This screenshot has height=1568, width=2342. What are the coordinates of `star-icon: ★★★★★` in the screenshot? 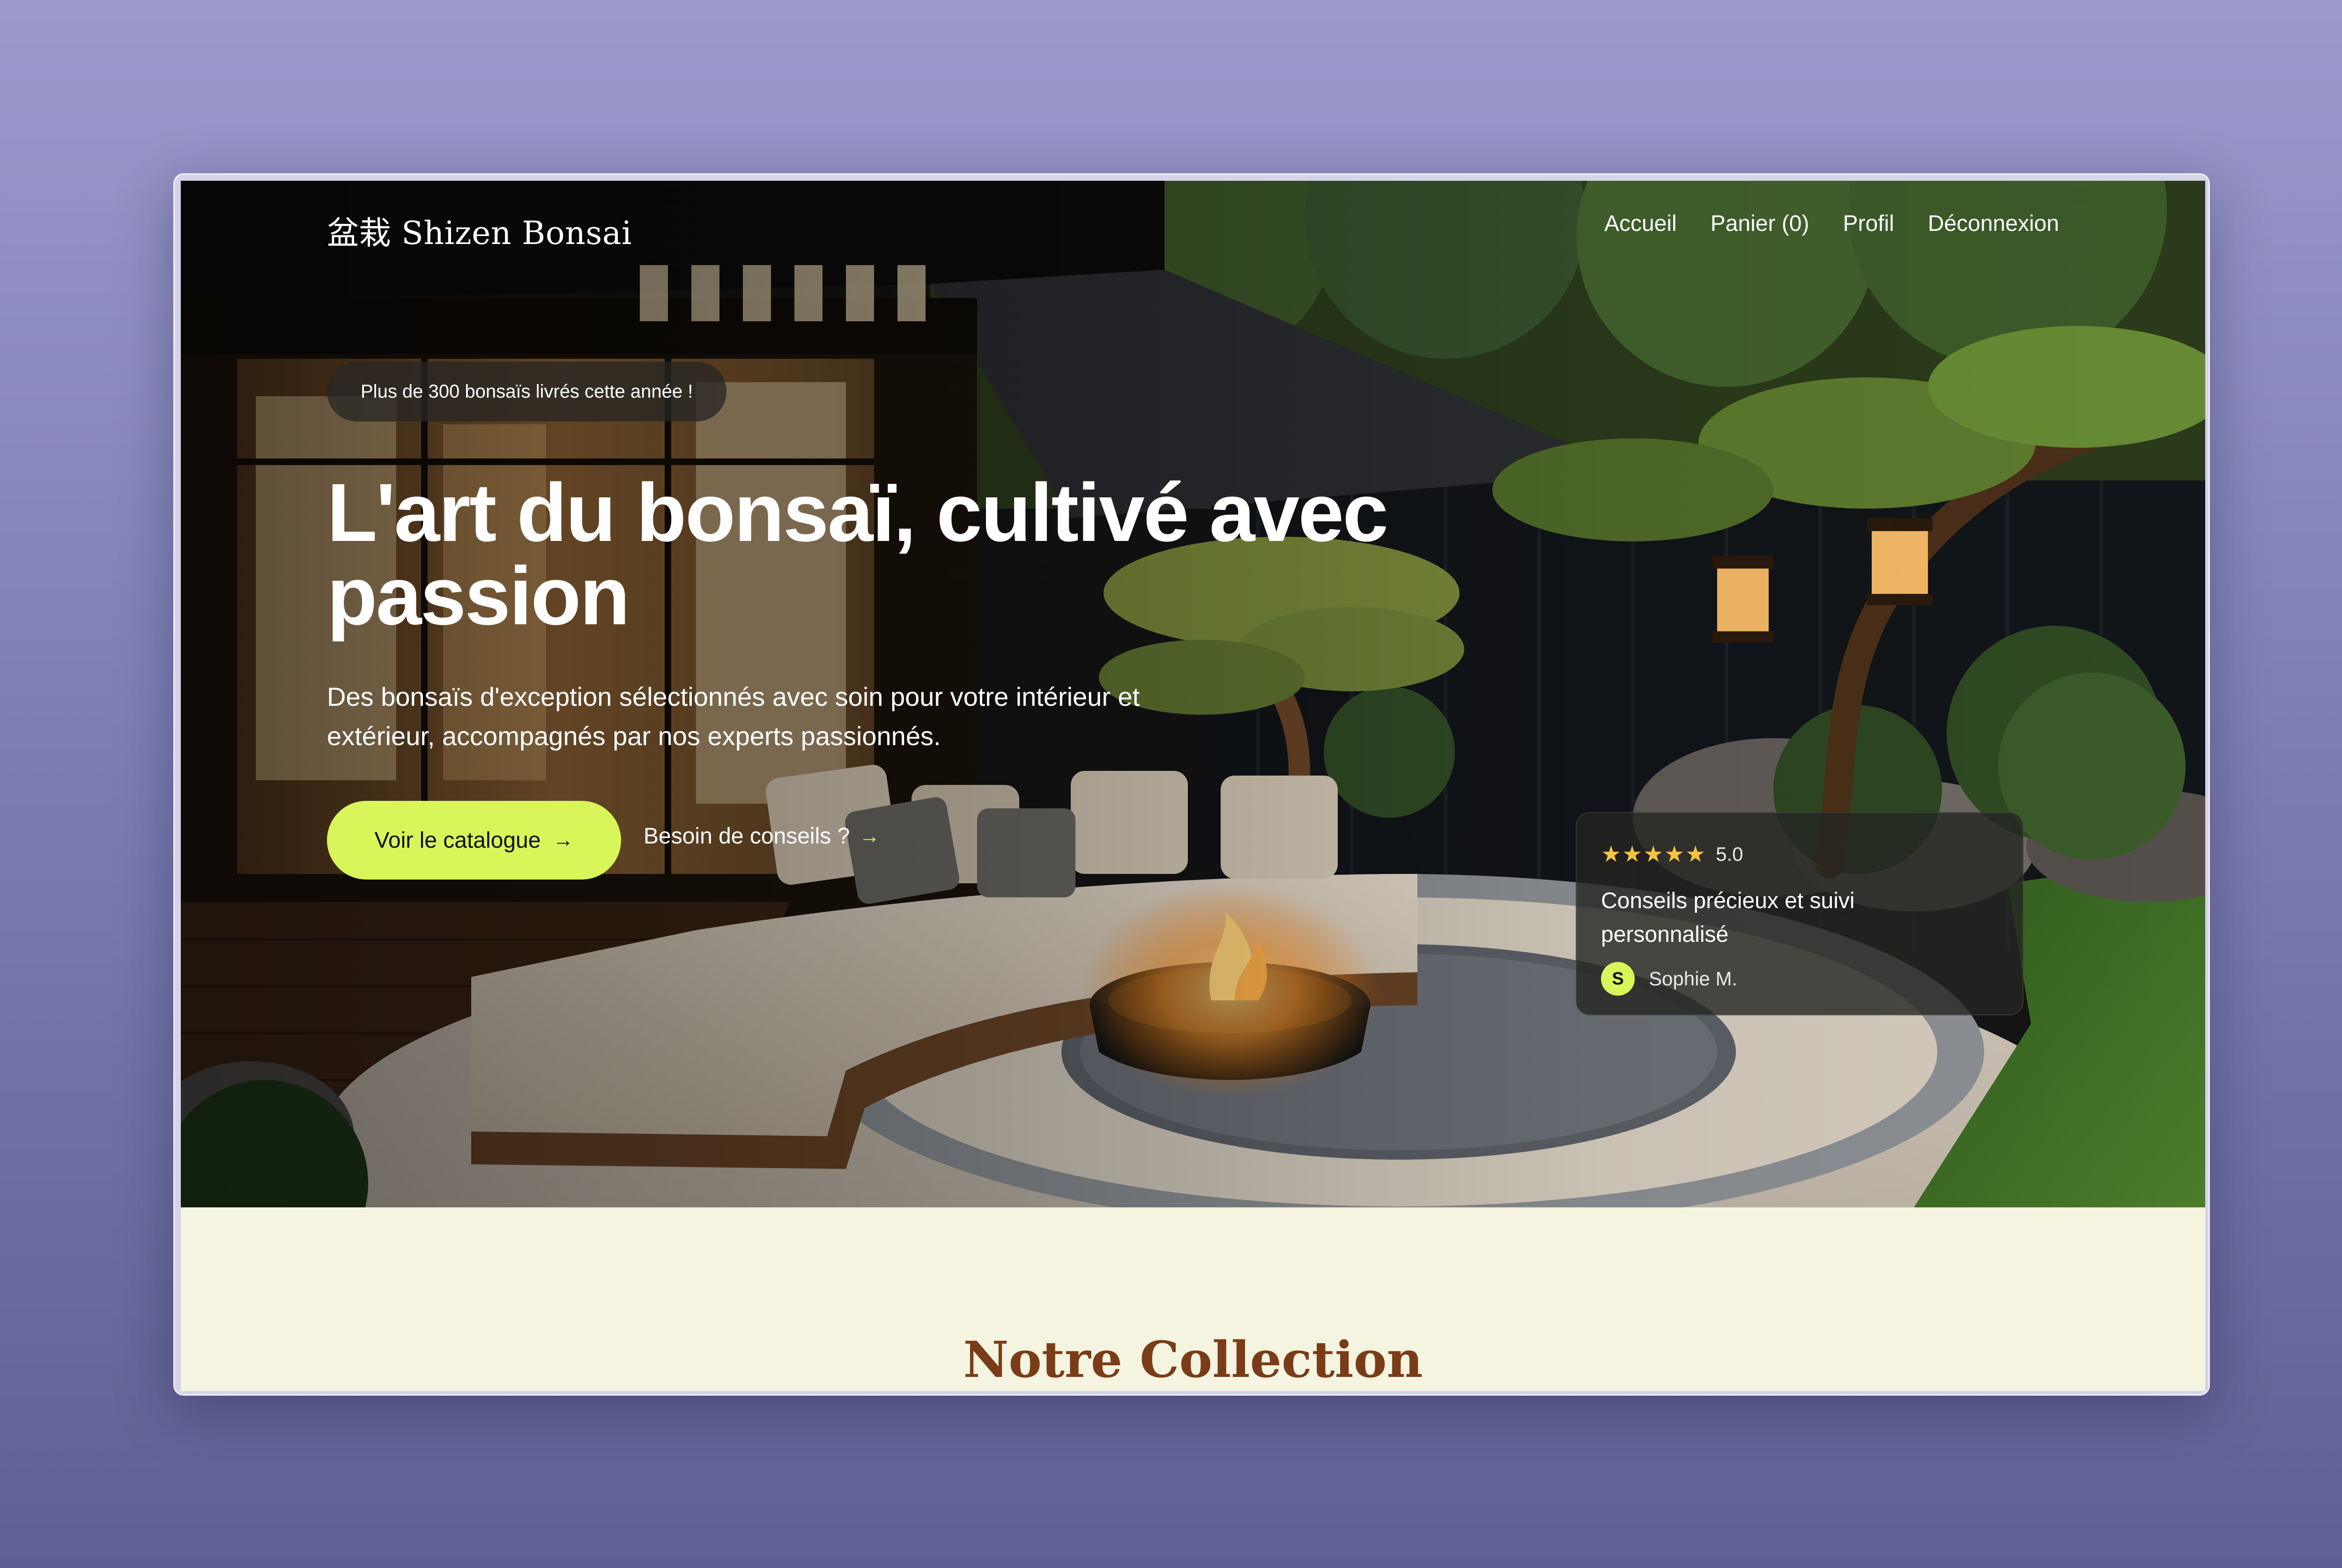 It's located at (1654, 854).